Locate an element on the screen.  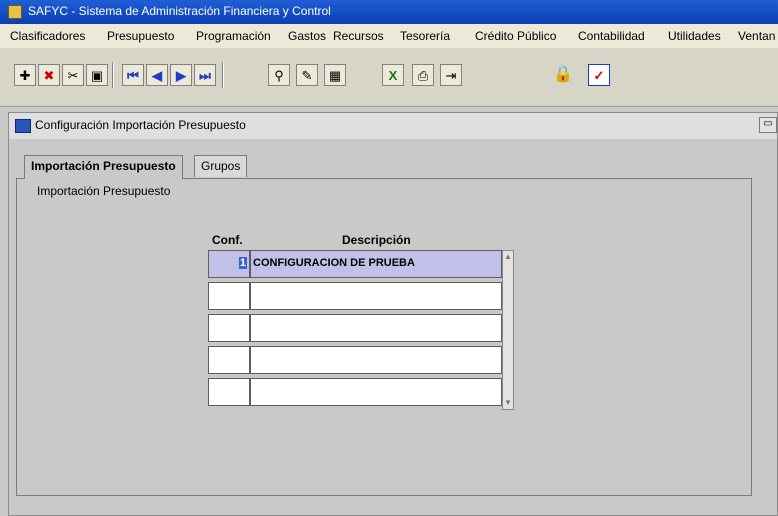
last-record-icon: ⏭ is located at coordinates (205, 75).